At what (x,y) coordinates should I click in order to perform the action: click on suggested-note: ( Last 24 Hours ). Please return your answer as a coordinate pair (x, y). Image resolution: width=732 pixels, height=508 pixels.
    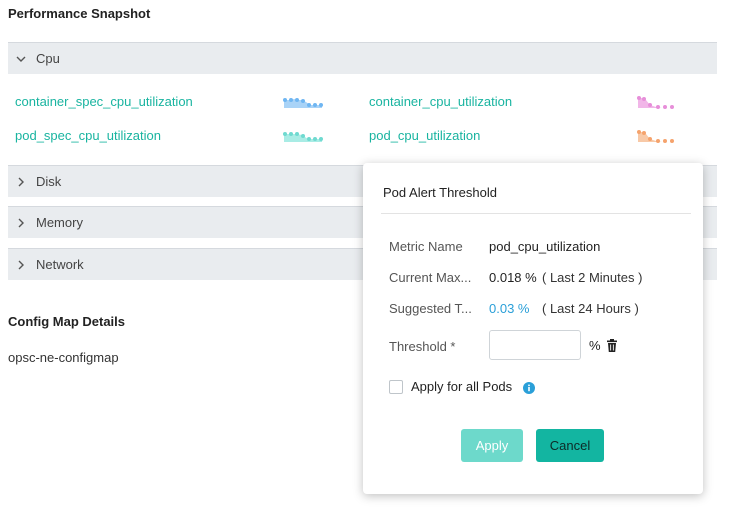
    Looking at the image, I should click on (590, 308).